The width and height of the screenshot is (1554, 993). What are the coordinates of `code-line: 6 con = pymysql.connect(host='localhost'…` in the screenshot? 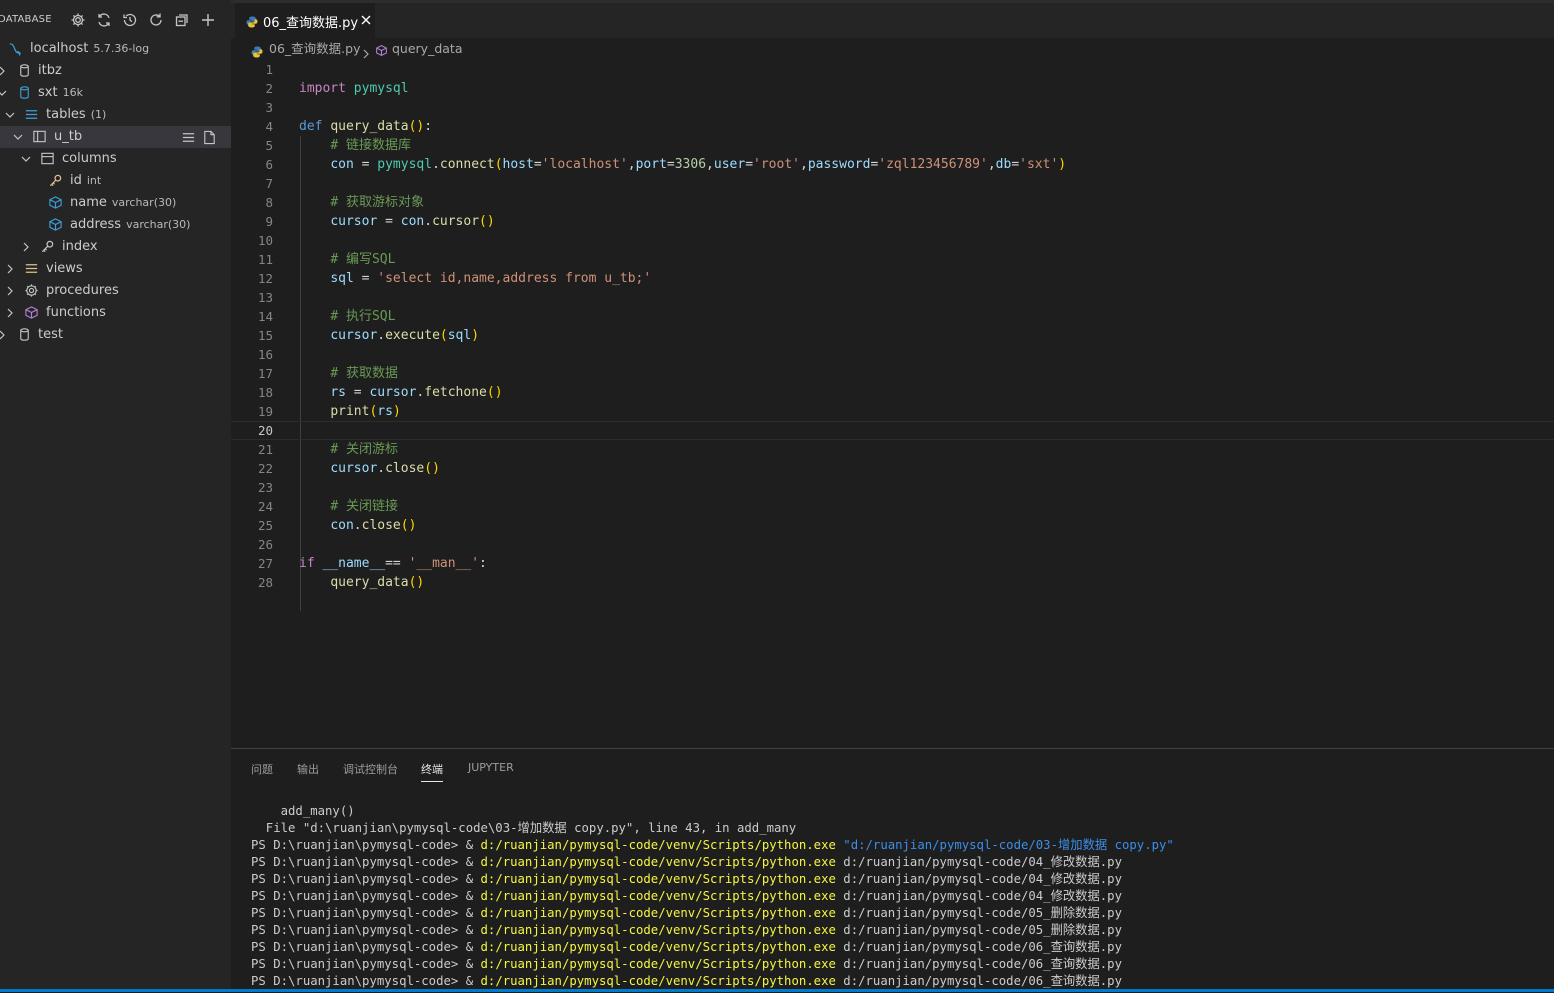 It's located at (892, 164).